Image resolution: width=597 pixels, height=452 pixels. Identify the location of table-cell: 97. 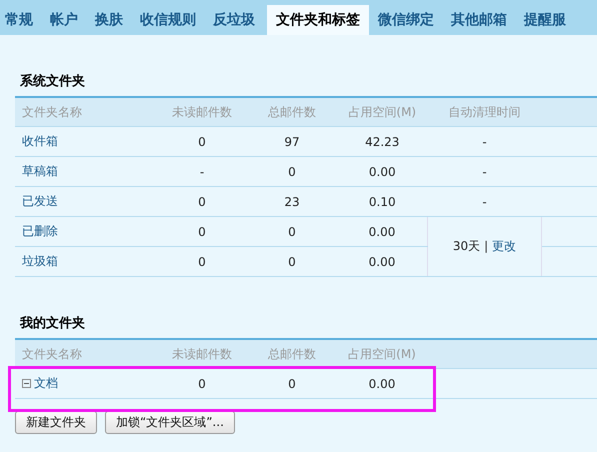
(292, 141).